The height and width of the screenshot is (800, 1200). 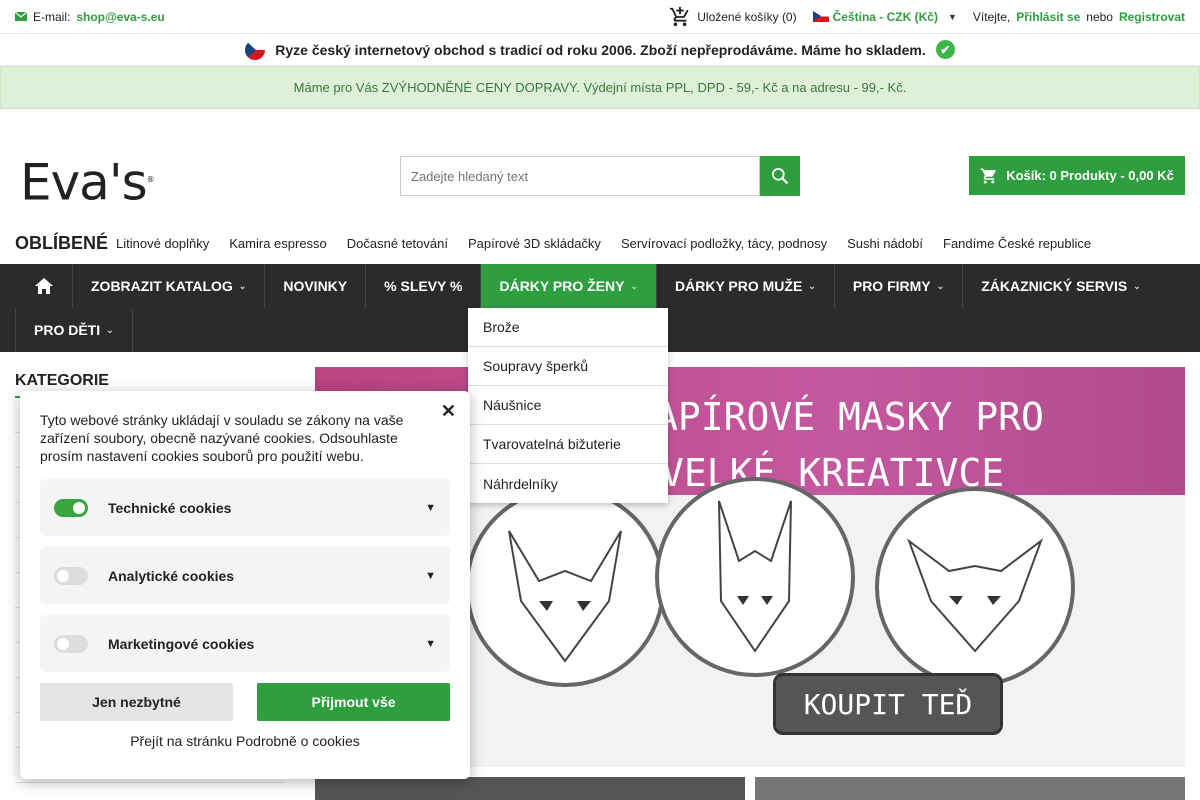 What do you see at coordinates (245, 741) in the screenshot?
I see `cookie-details-link: Přejít na stránku Podrobně o cookies` at bounding box center [245, 741].